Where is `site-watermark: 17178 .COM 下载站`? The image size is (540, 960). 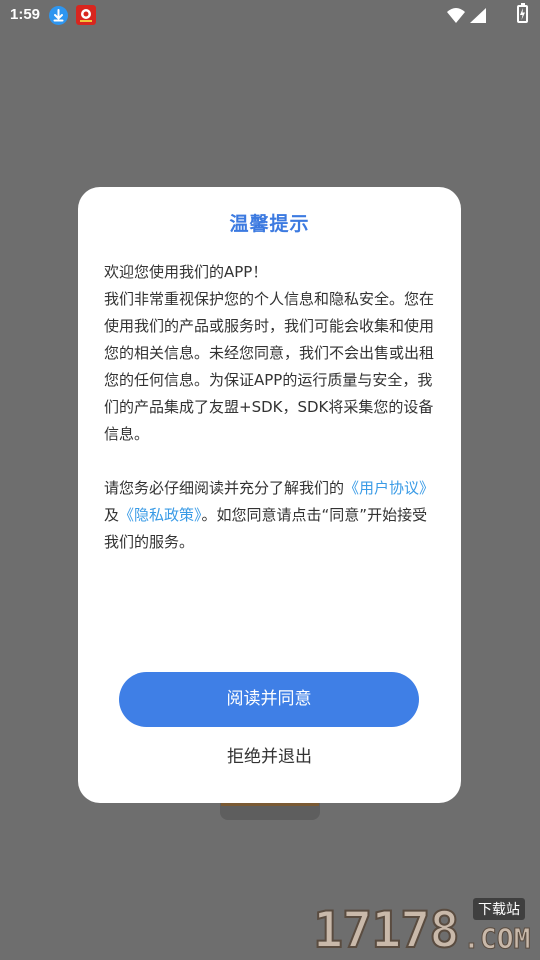
site-watermark: 17178 .COM 下载站 is located at coordinates (423, 929).